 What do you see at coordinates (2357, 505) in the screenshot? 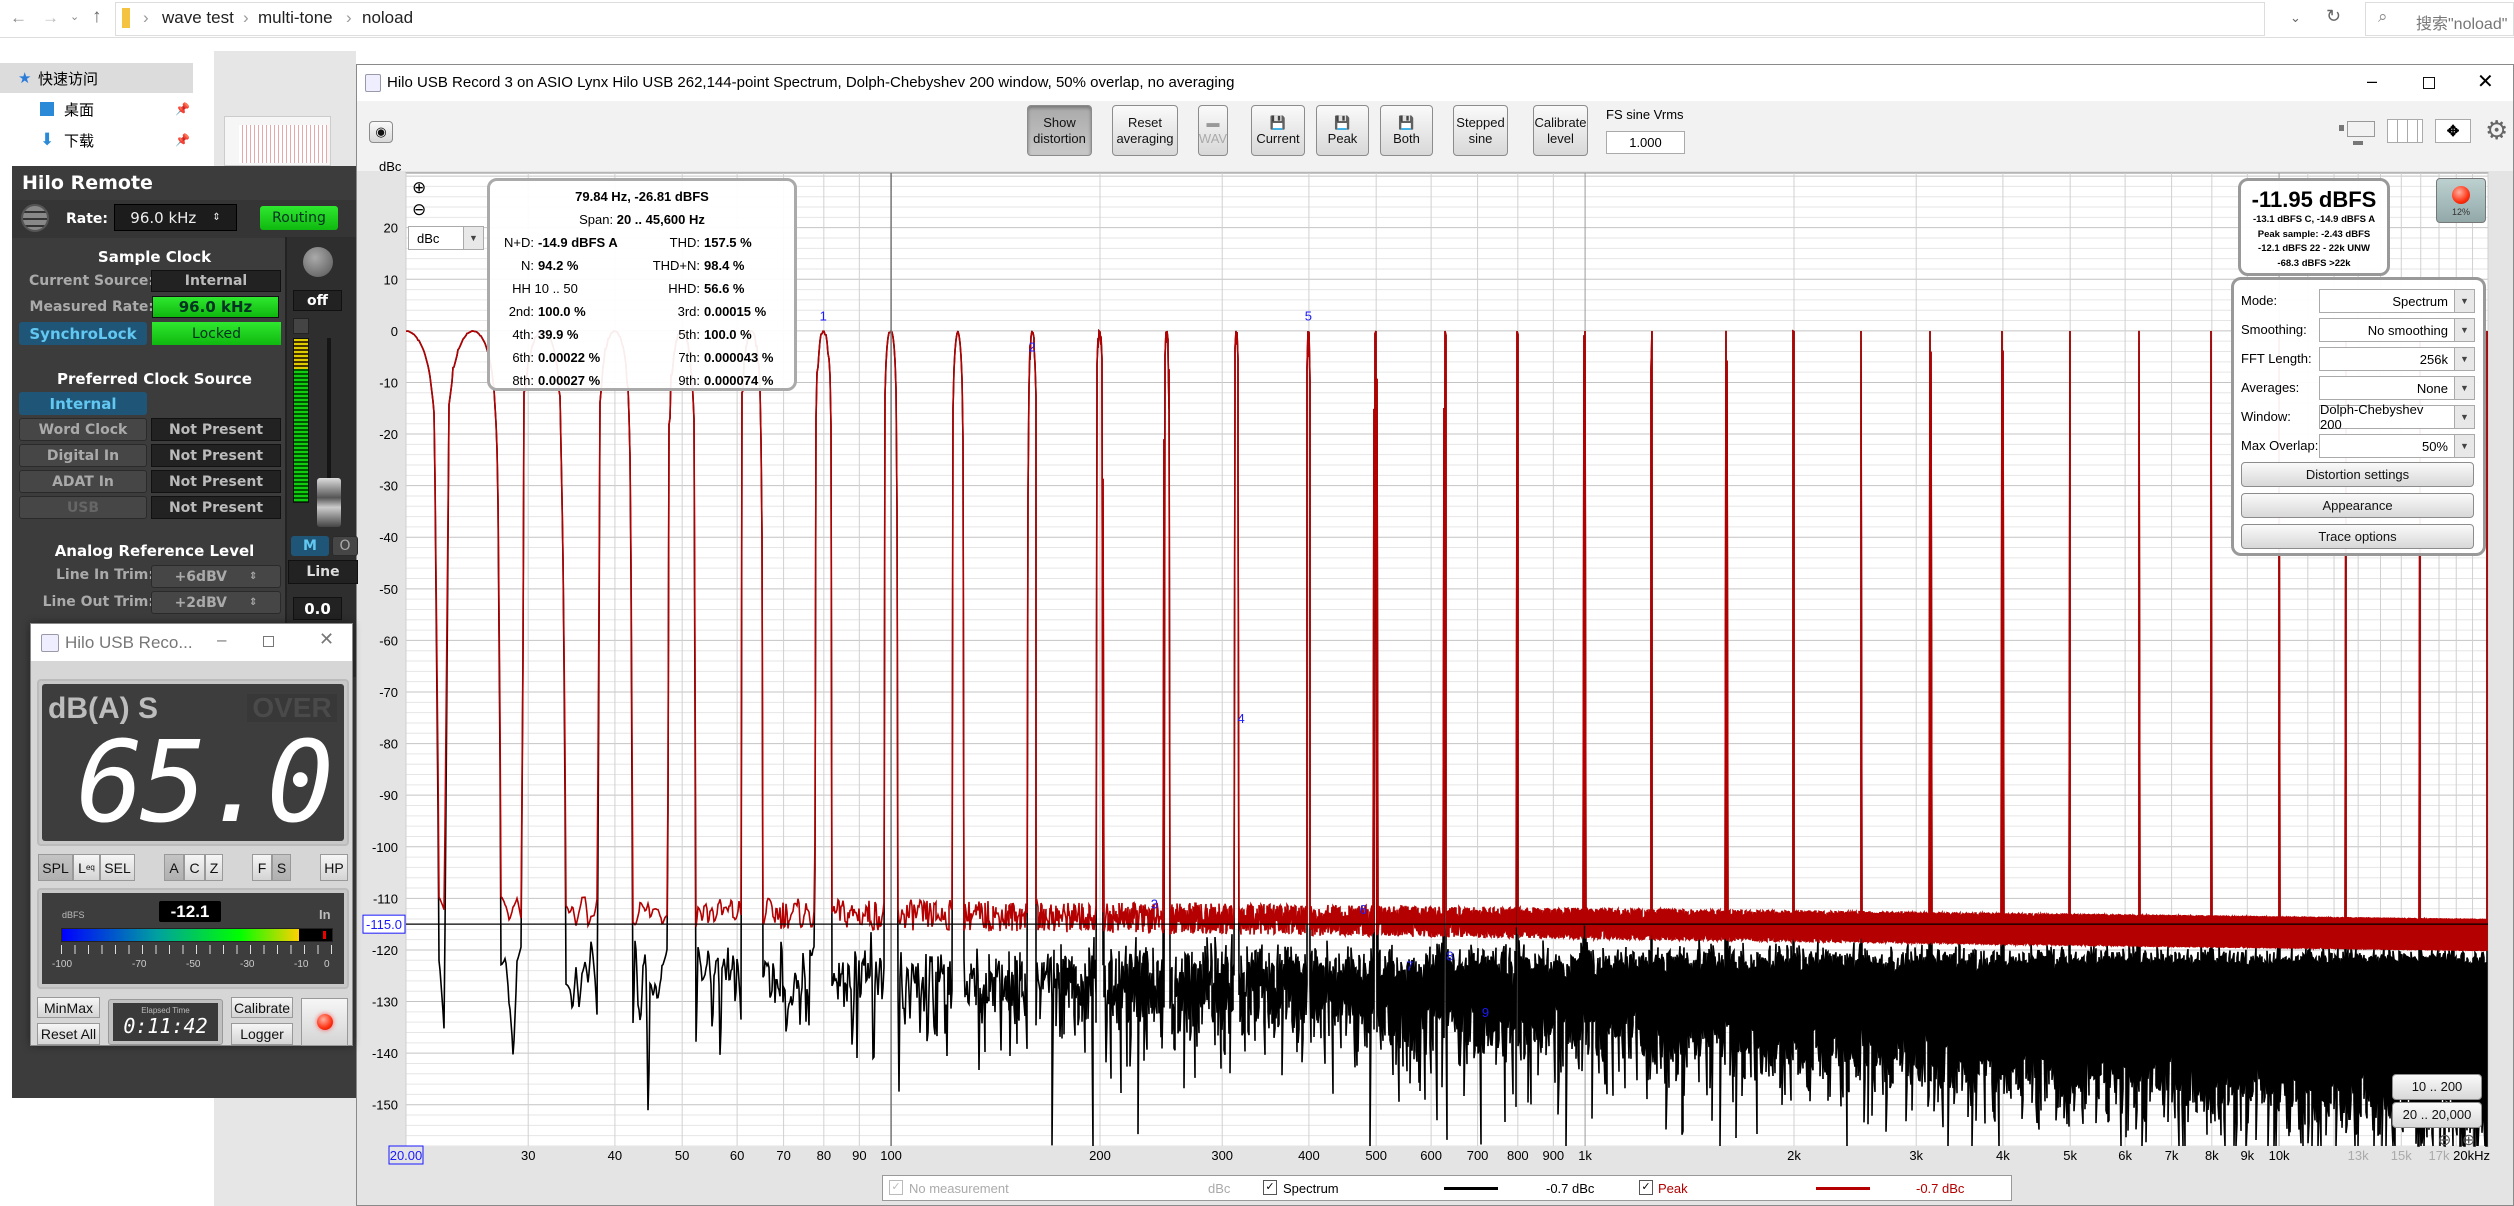
I see `appearance-button: Appearance` at bounding box center [2357, 505].